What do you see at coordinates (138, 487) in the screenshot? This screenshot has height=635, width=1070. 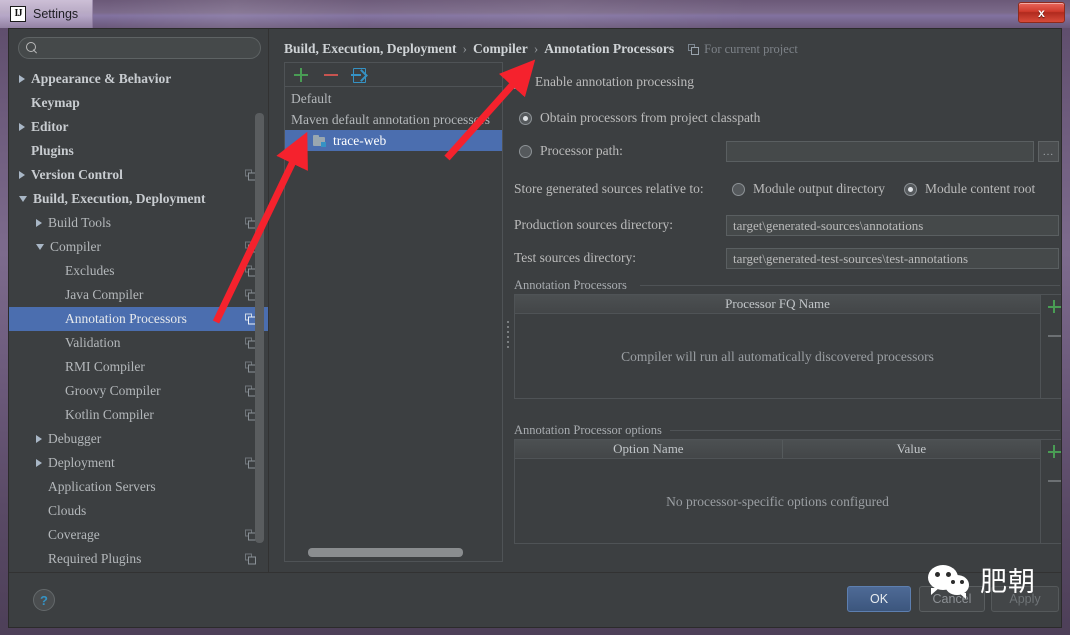 I see `sidebar-item-application-servers: Application Servers` at bounding box center [138, 487].